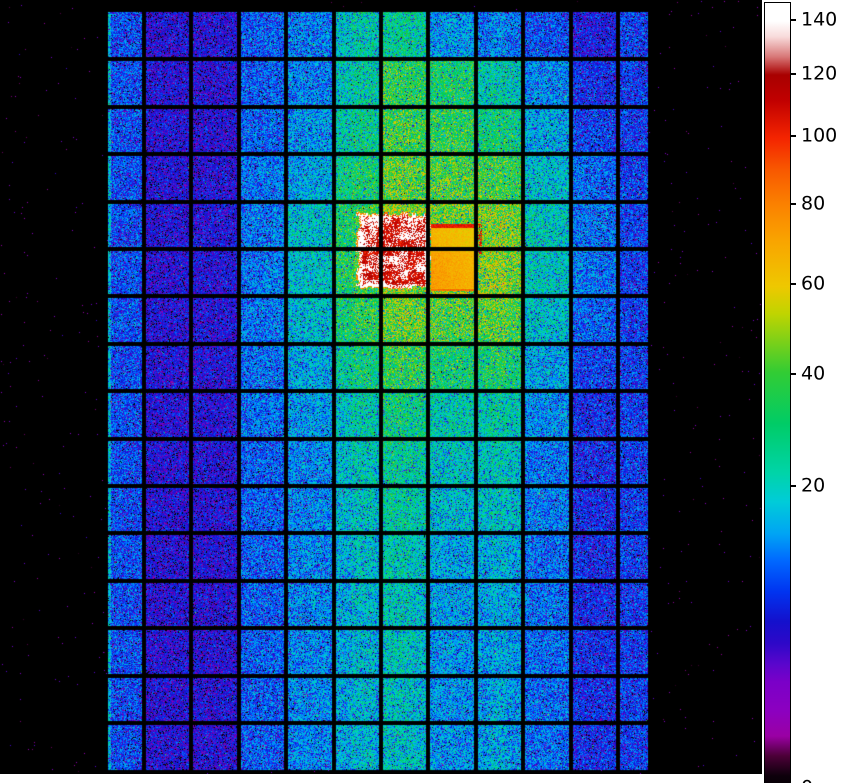  What do you see at coordinates (777, 392) in the screenshot?
I see `colorbar` at bounding box center [777, 392].